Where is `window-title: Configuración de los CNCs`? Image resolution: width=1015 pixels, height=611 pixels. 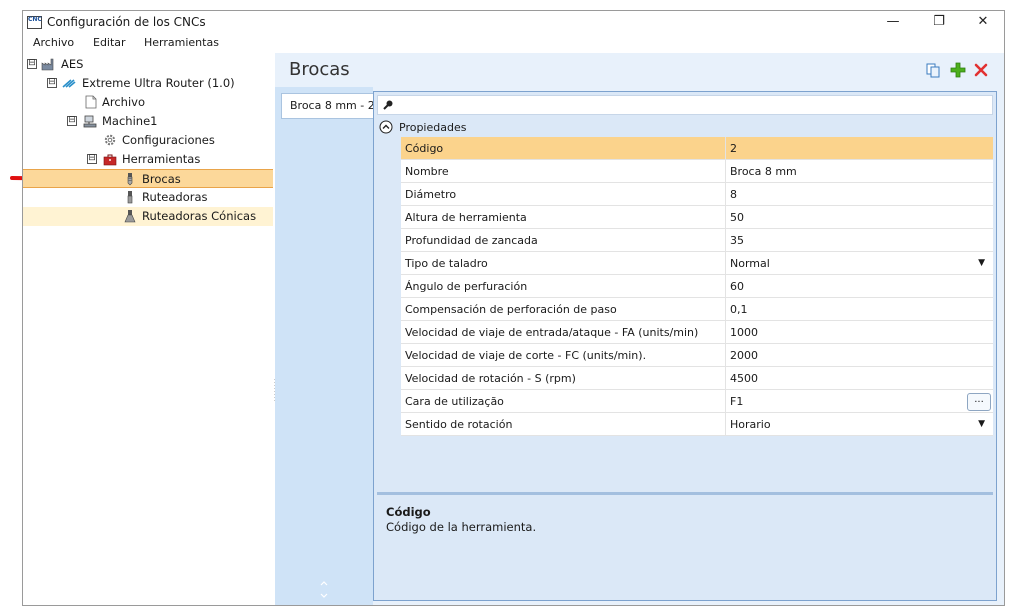 window-title: Configuración de los CNCs is located at coordinates (126, 22).